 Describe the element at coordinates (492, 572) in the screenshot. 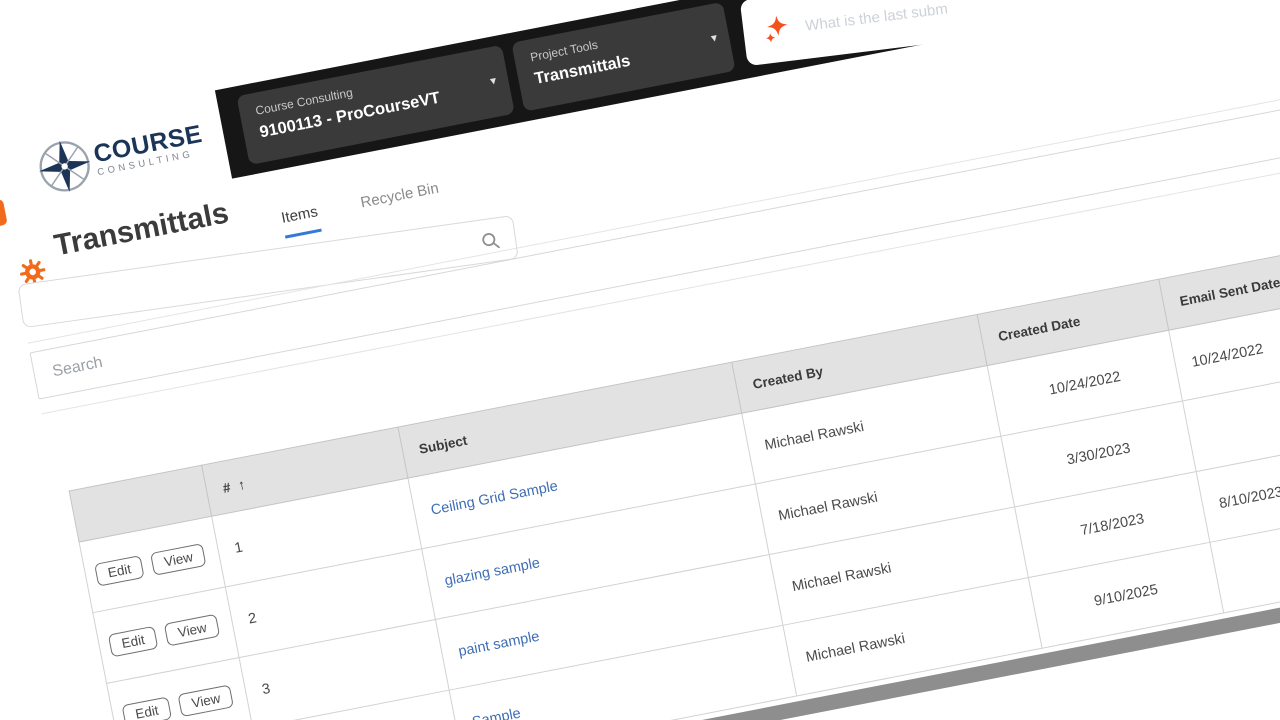

I see `subject-link: glazing sample` at that location.